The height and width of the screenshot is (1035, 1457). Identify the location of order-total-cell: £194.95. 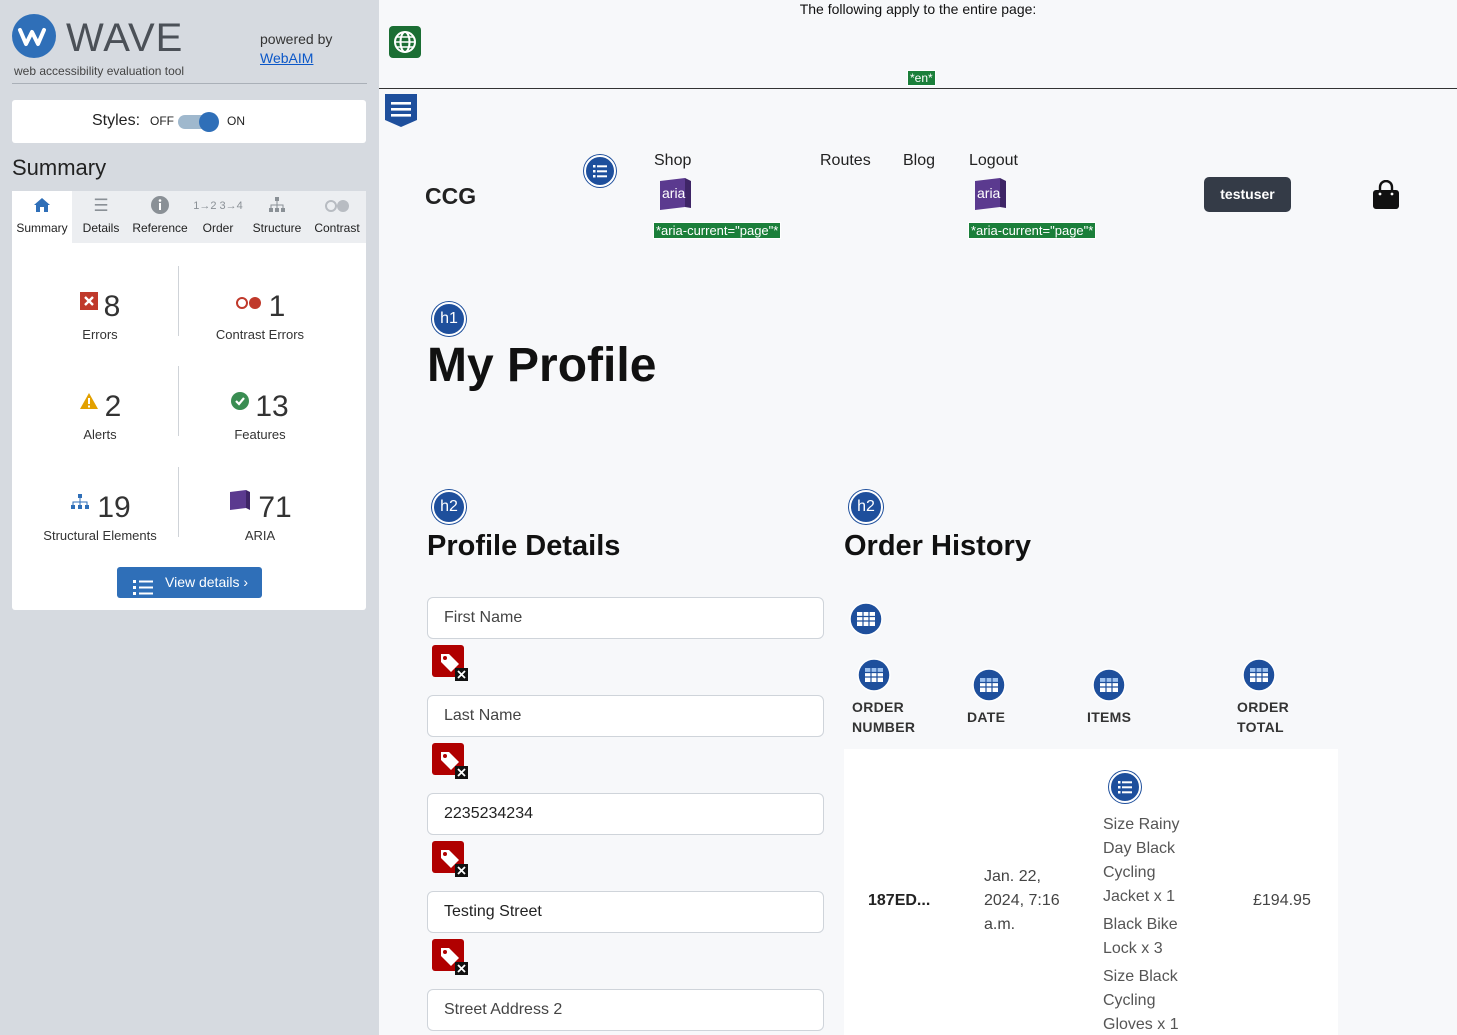
(1282, 900).